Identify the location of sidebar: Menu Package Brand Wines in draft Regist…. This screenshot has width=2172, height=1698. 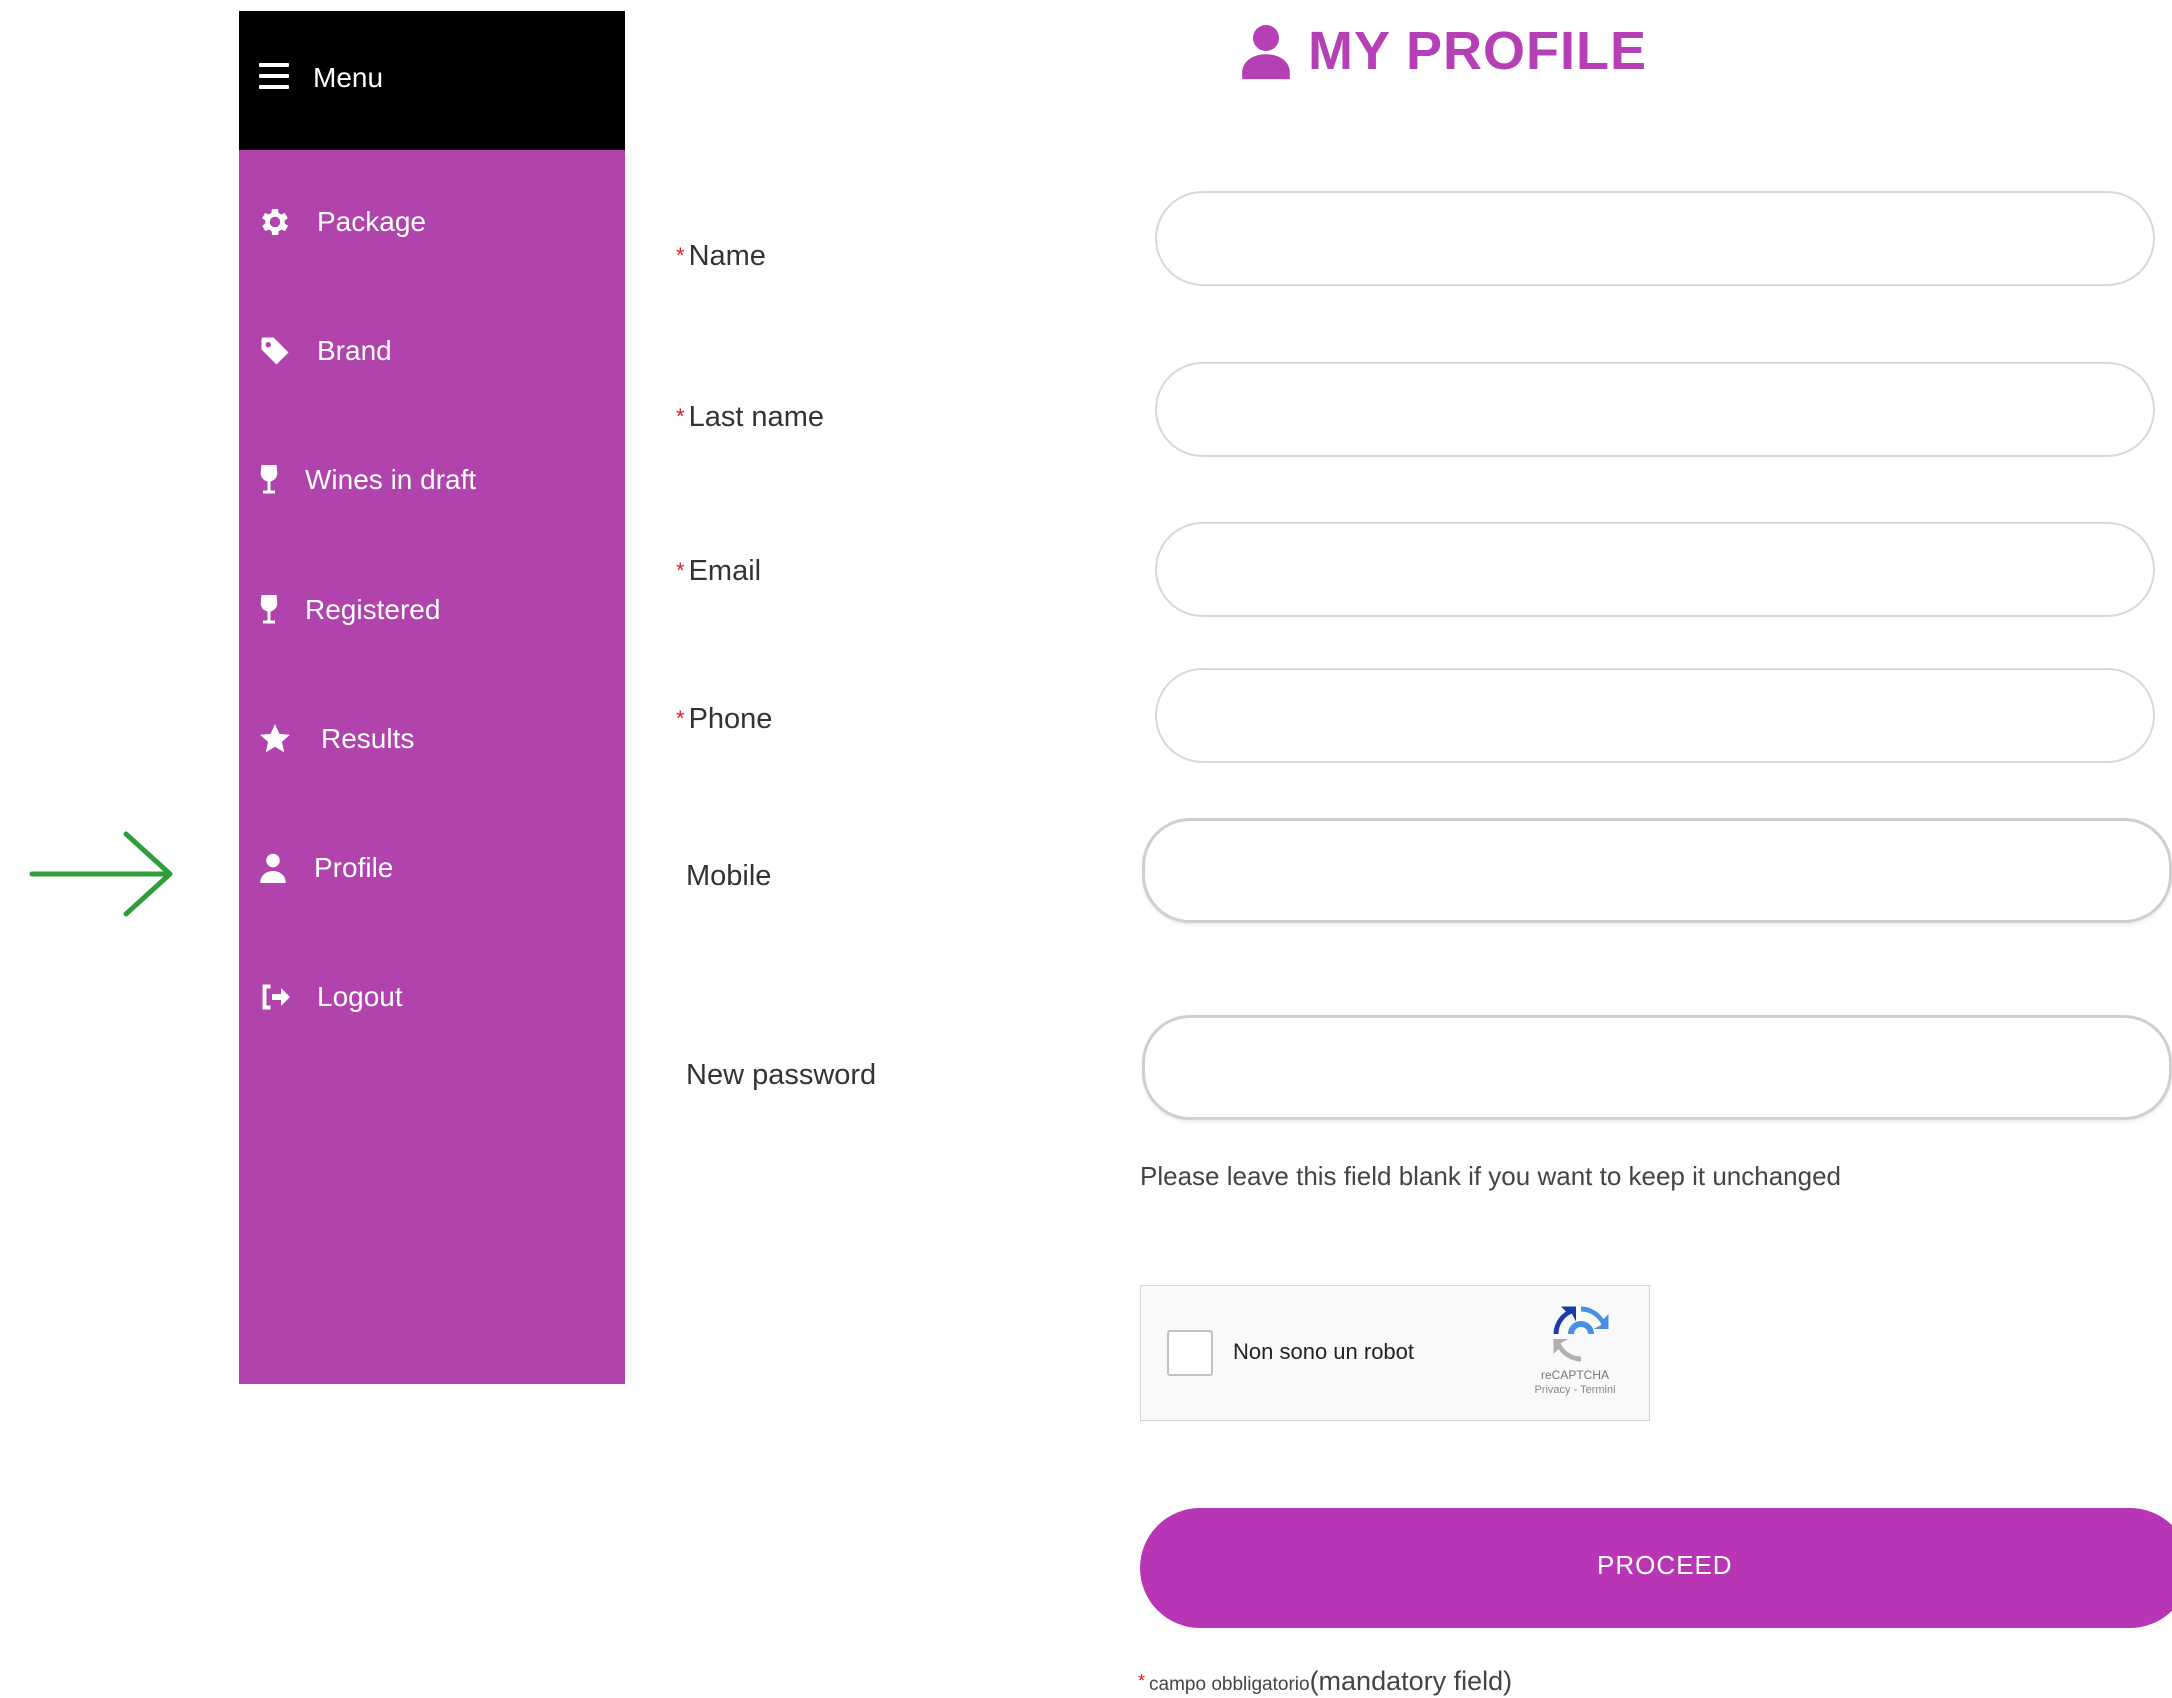
(432, 697).